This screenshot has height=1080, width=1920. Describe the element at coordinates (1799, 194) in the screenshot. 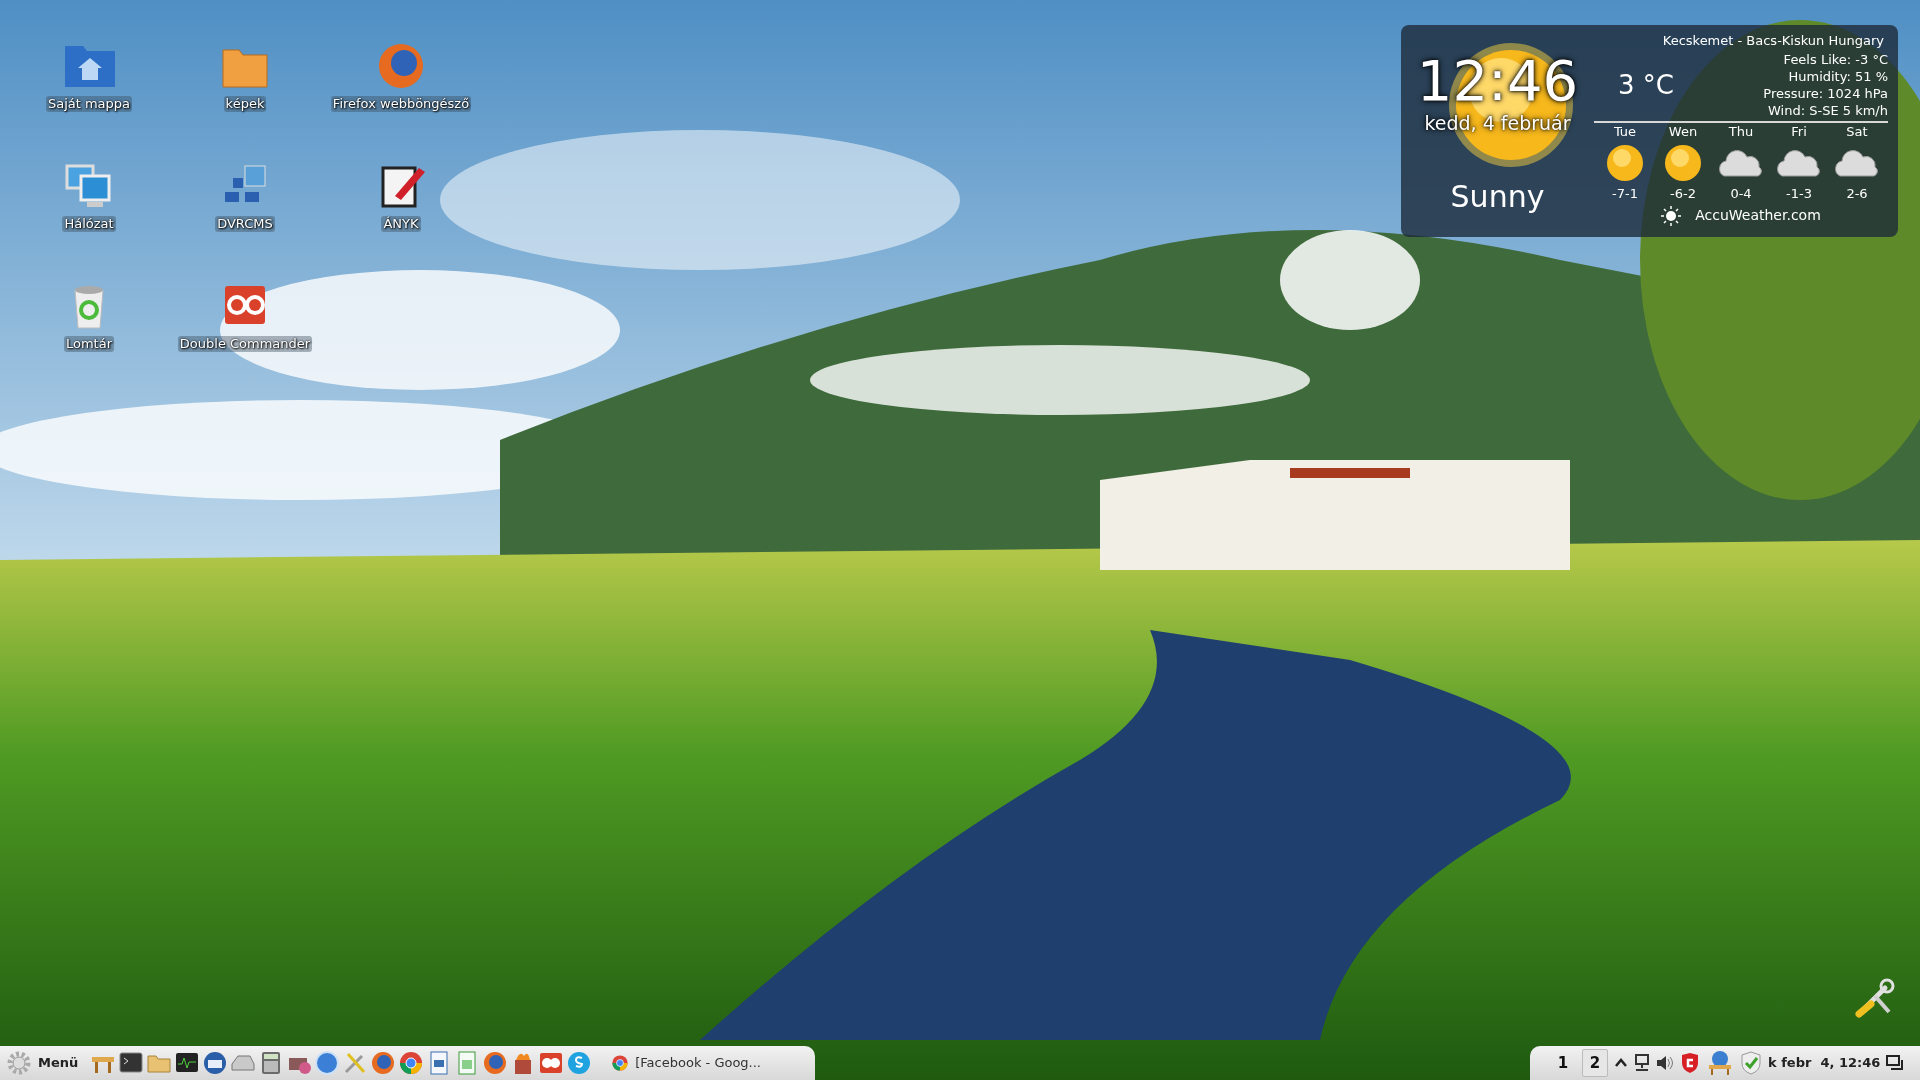

I see `forecast-range: -1-3` at that location.